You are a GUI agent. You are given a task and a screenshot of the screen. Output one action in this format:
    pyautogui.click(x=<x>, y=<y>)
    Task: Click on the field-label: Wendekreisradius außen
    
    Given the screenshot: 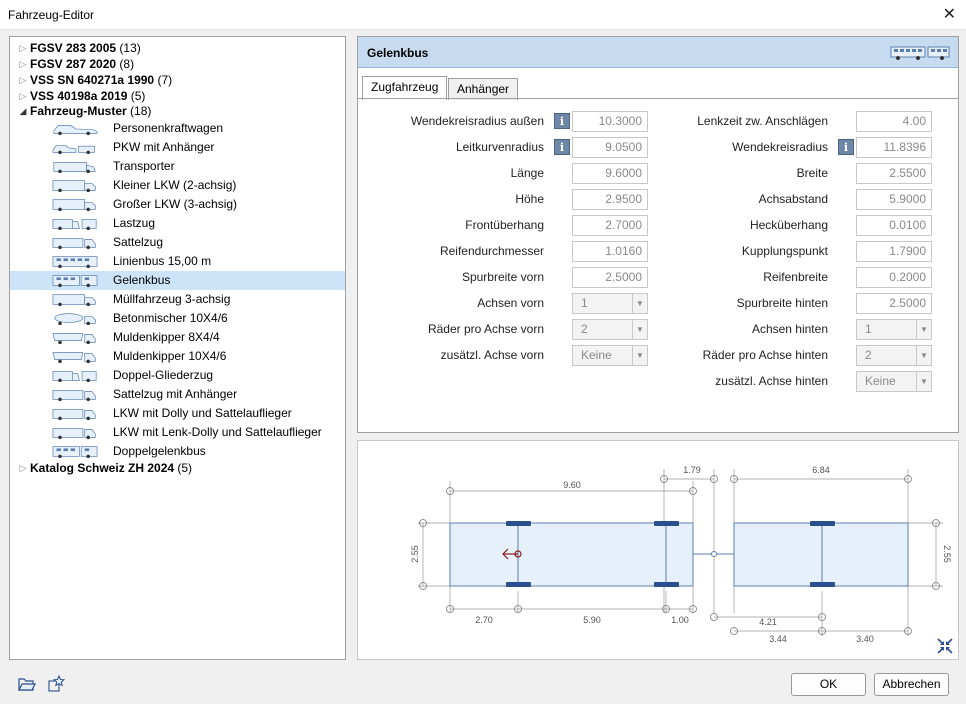 What is the action you would take?
    pyautogui.click(x=477, y=121)
    